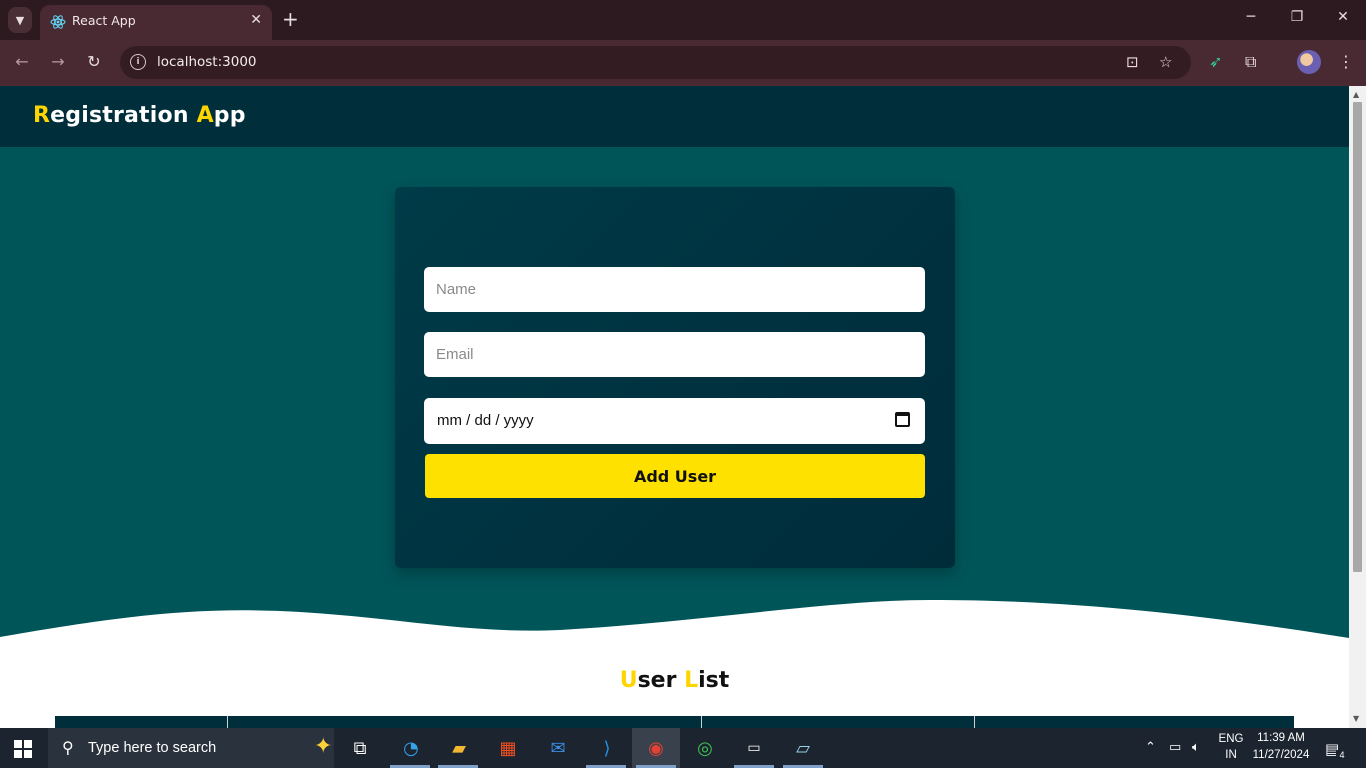  What do you see at coordinates (459, 748) in the screenshot?
I see `file-explorer-icon: ▰` at bounding box center [459, 748].